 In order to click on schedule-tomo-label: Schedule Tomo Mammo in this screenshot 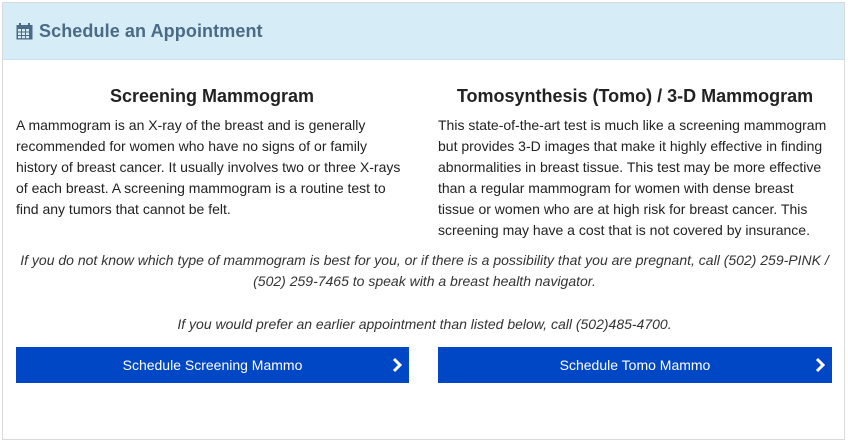, I will do `click(635, 365)`.